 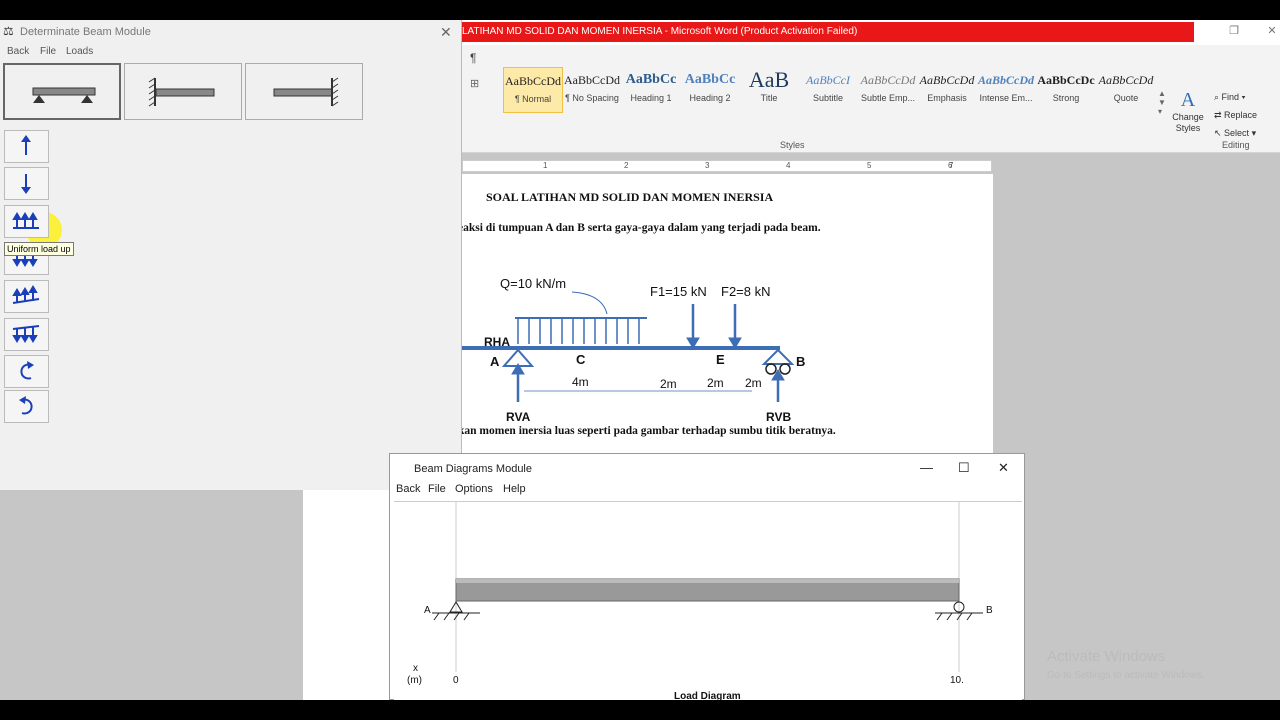 I want to click on change-styles-label: Change Styles, so click(x=1188, y=122).